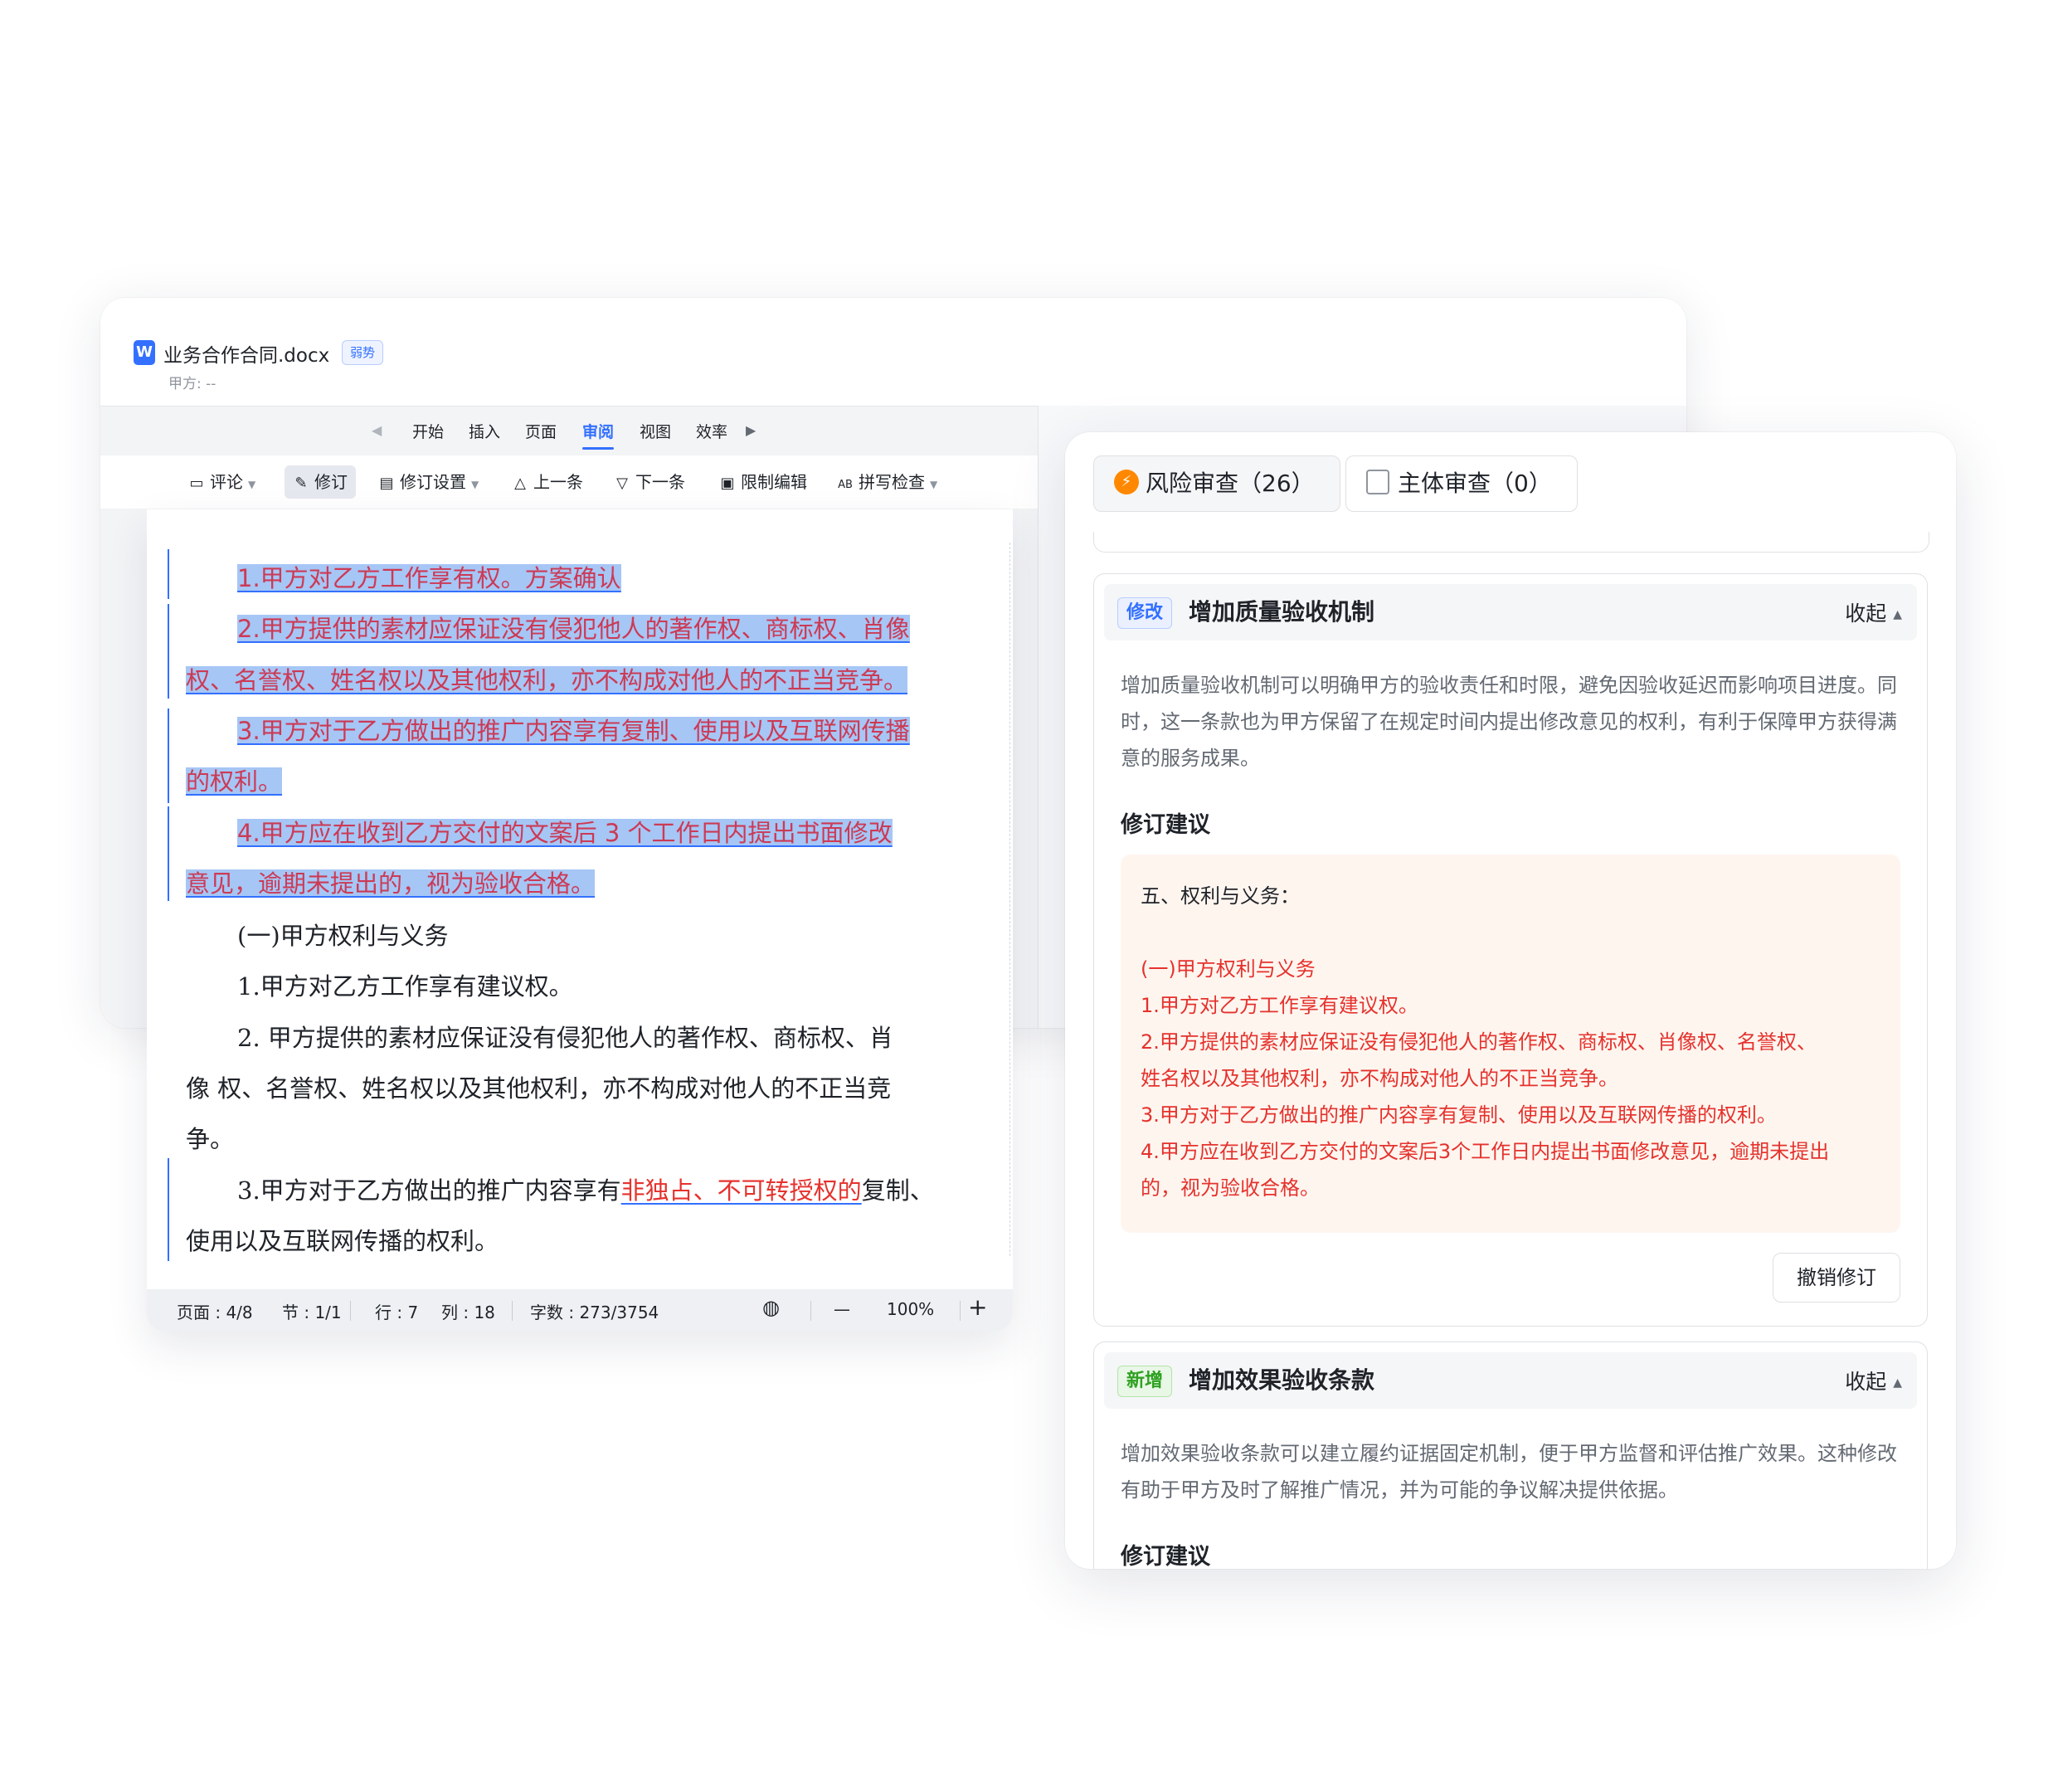 This screenshot has height=1792, width=2053. I want to click on tab-risk-review: ⚡ 风险审查（26）, so click(1216, 483).